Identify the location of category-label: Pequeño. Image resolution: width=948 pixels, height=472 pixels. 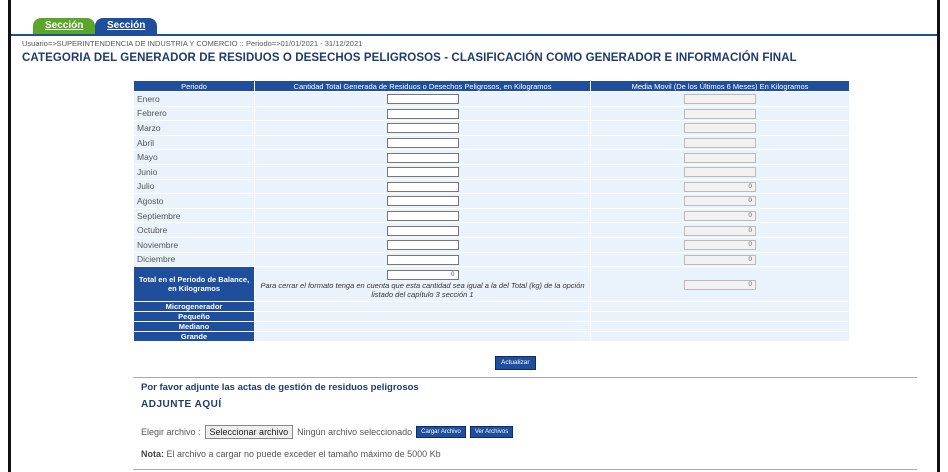
(194, 317).